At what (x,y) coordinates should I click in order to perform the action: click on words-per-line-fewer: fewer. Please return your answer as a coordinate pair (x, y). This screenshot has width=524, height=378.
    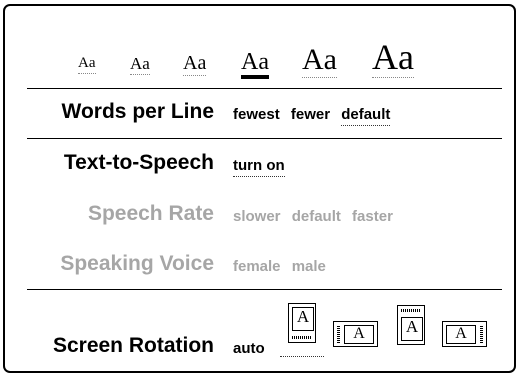
    Looking at the image, I should click on (310, 115).